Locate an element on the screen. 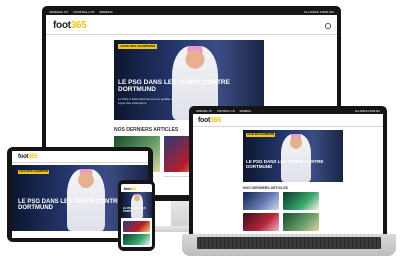  laptop-logo: foot365 is located at coordinates (209, 120).